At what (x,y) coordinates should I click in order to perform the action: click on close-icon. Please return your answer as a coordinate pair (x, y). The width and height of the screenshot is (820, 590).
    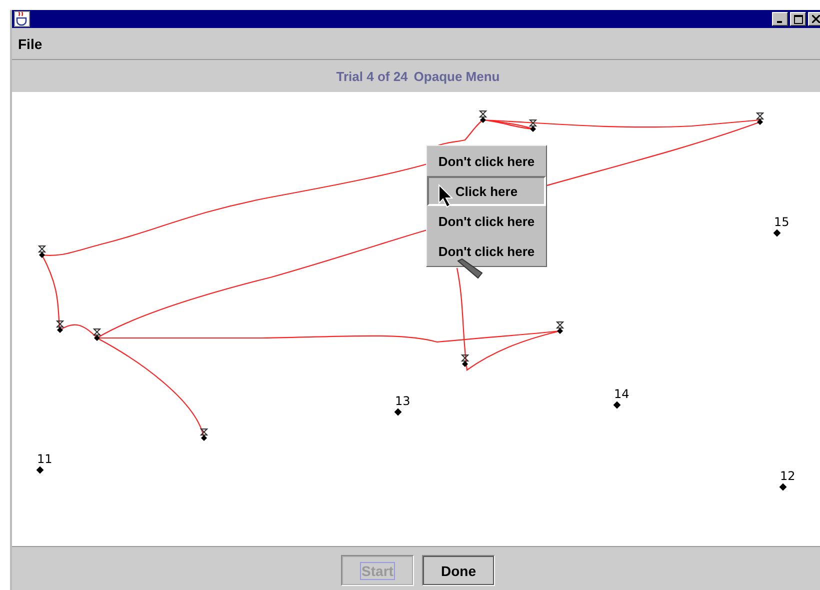
    Looking at the image, I should click on (816, 19).